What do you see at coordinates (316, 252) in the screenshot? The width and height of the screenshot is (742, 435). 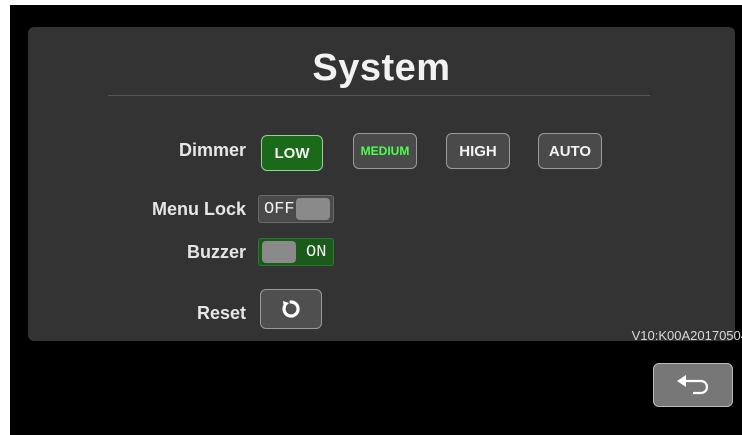 I see `buzzer-state: ON` at bounding box center [316, 252].